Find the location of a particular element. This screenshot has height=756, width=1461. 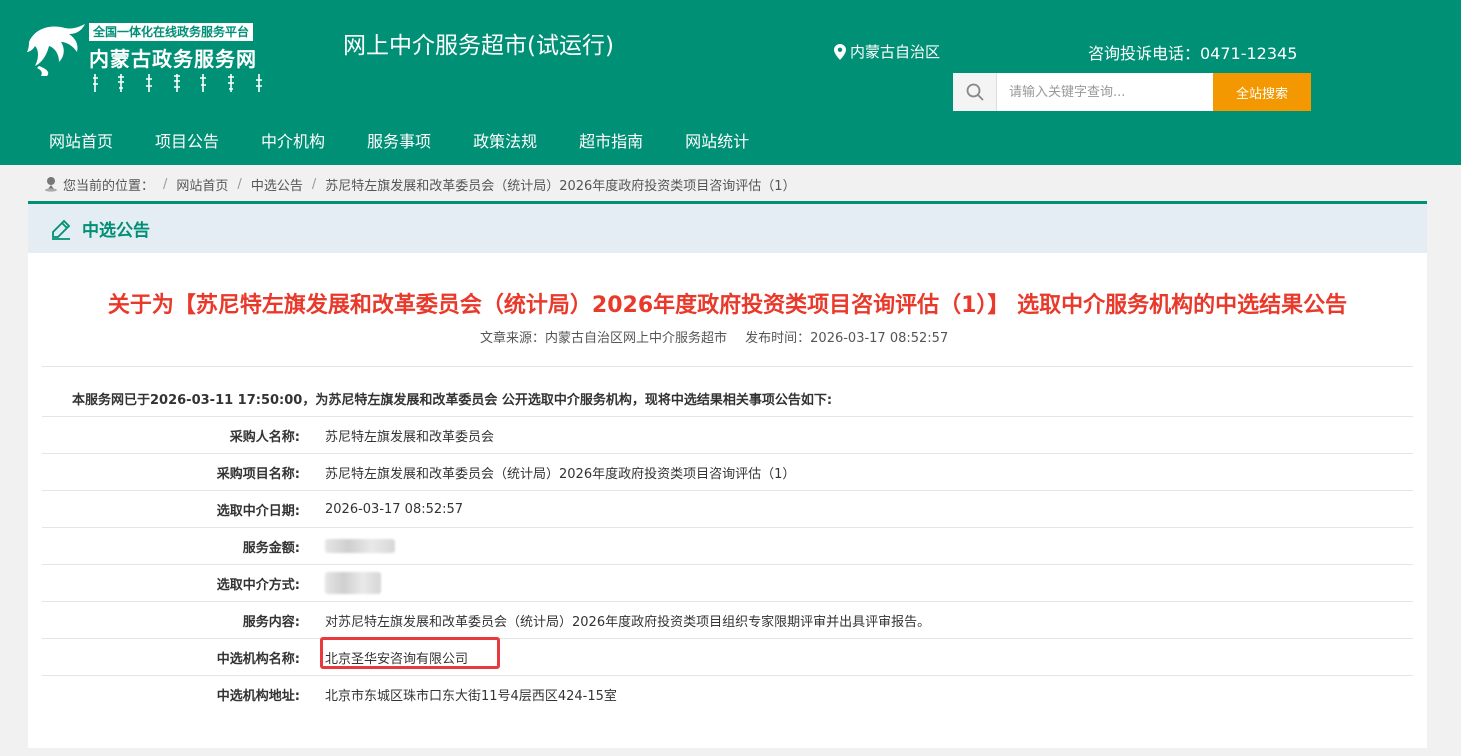

table-row: 中选机构地址: 北京市东城区珠市口东大街11号4层西区424-15室 is located at coordinates (727, 693).